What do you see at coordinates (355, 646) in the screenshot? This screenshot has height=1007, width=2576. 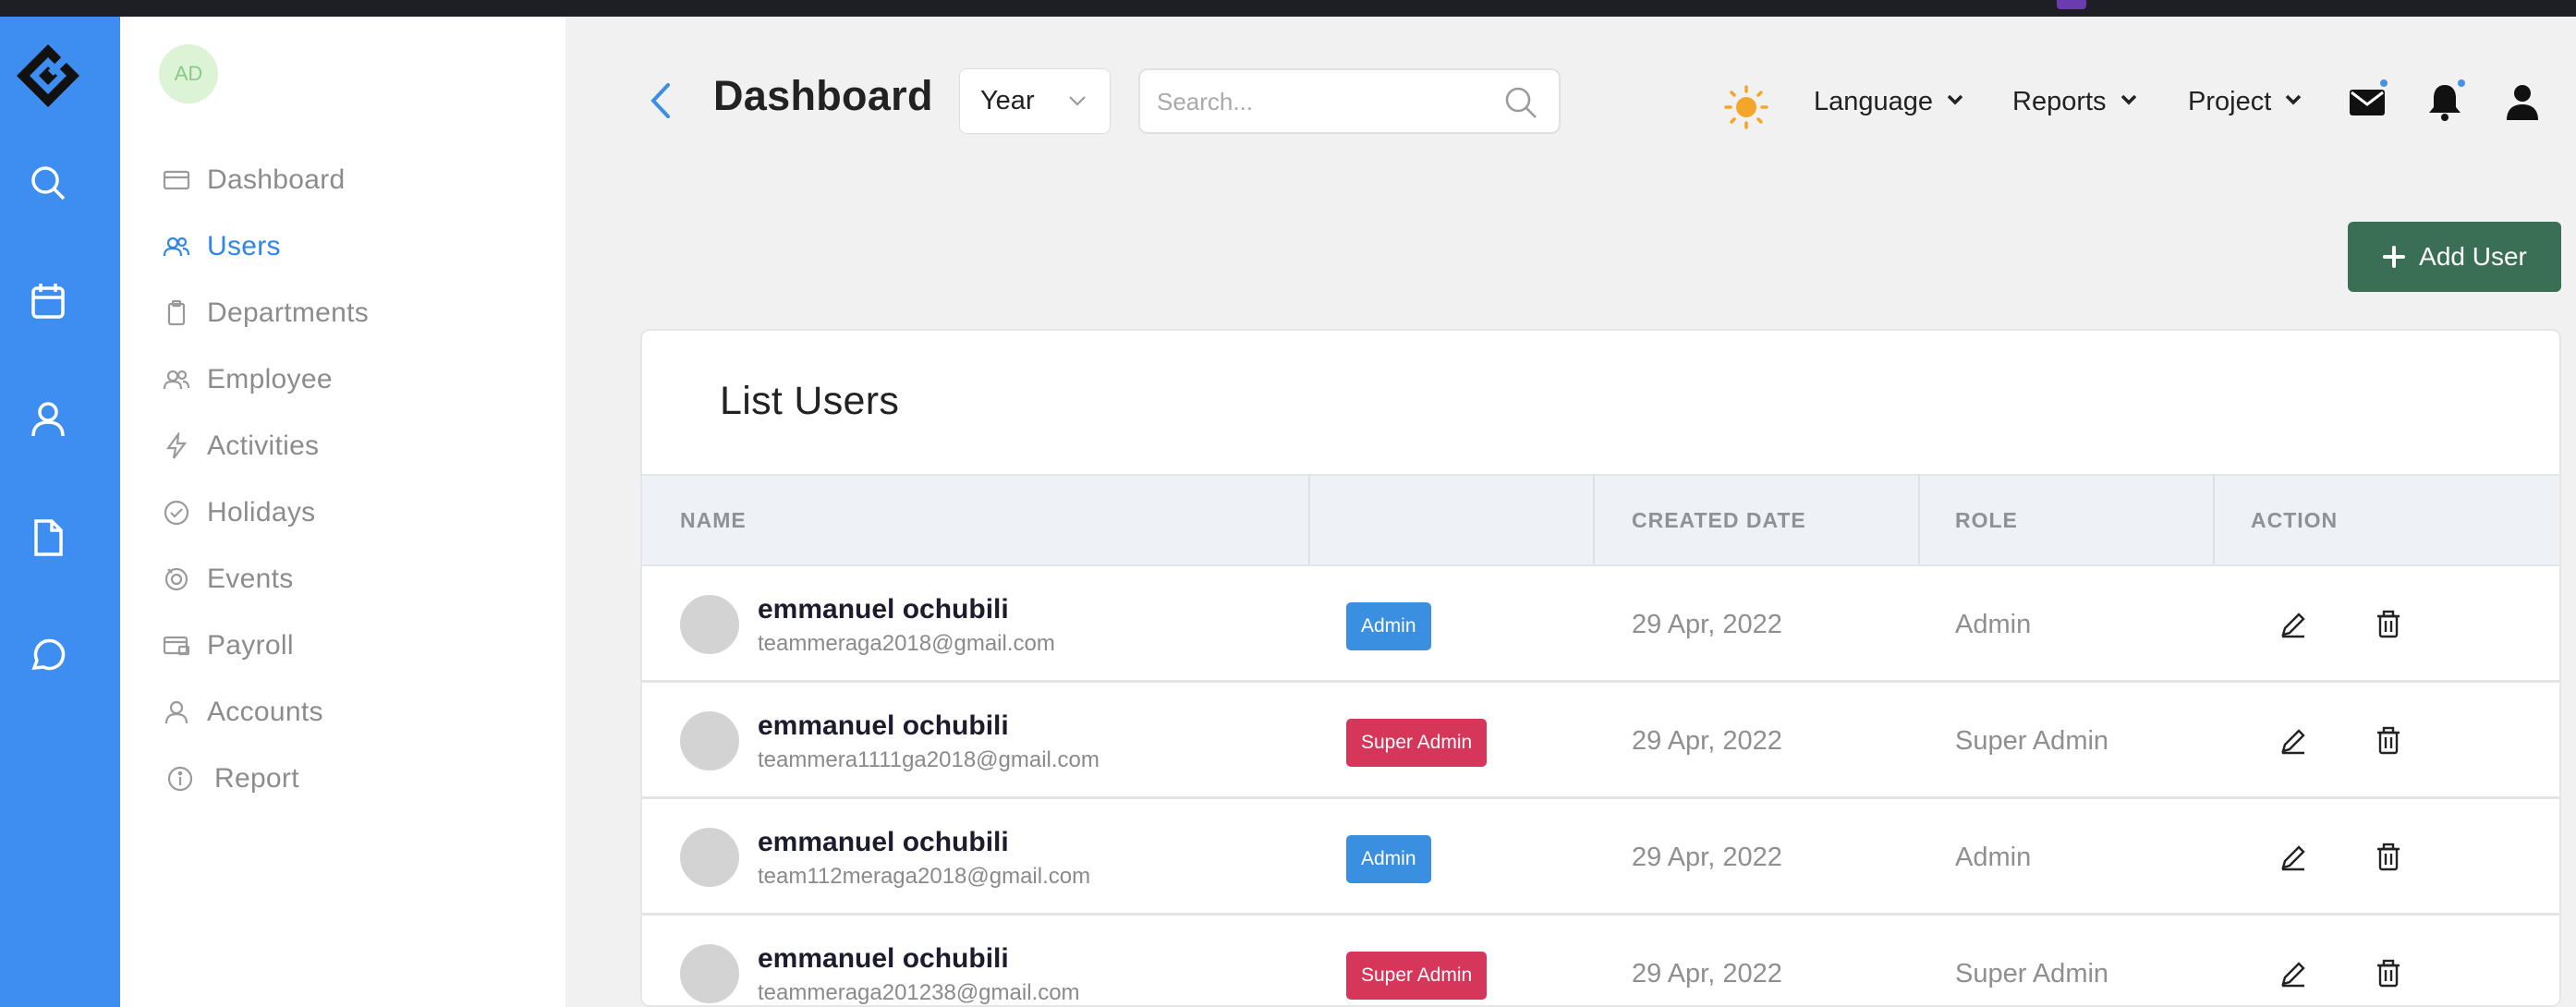 I see `sidebar-item-payroll: Payroll` at bounding box center [355, 646].